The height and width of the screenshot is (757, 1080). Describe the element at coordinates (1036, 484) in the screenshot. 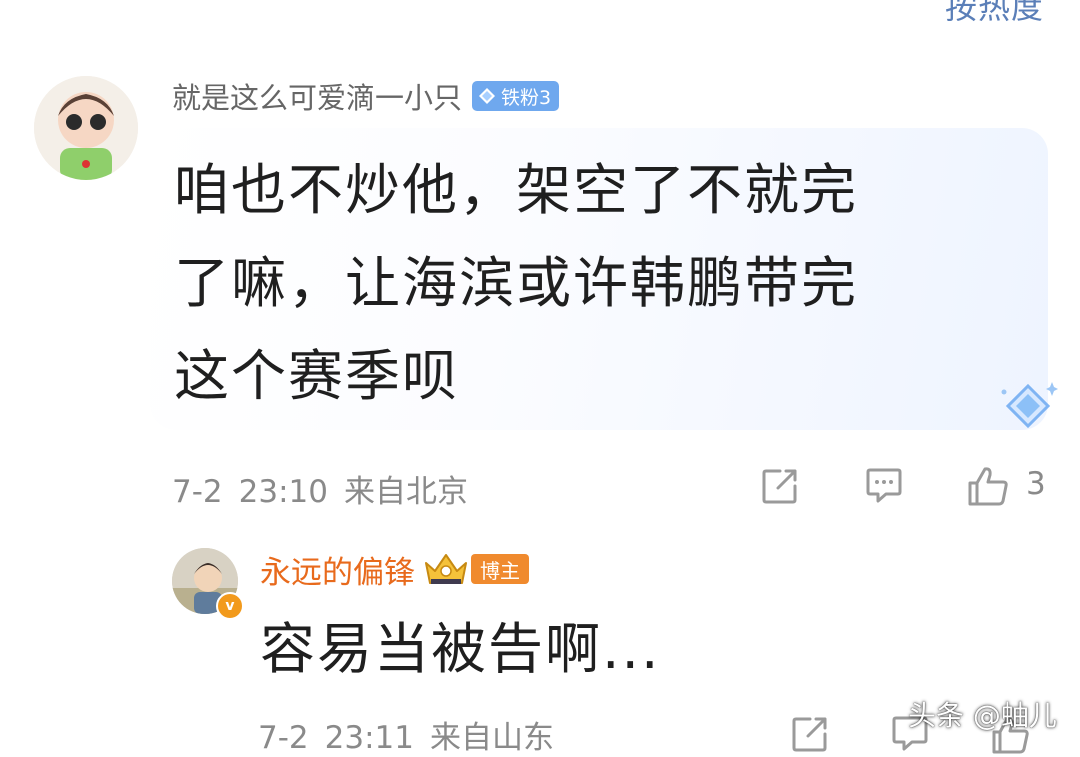

I see `like-count: 3` at that location.